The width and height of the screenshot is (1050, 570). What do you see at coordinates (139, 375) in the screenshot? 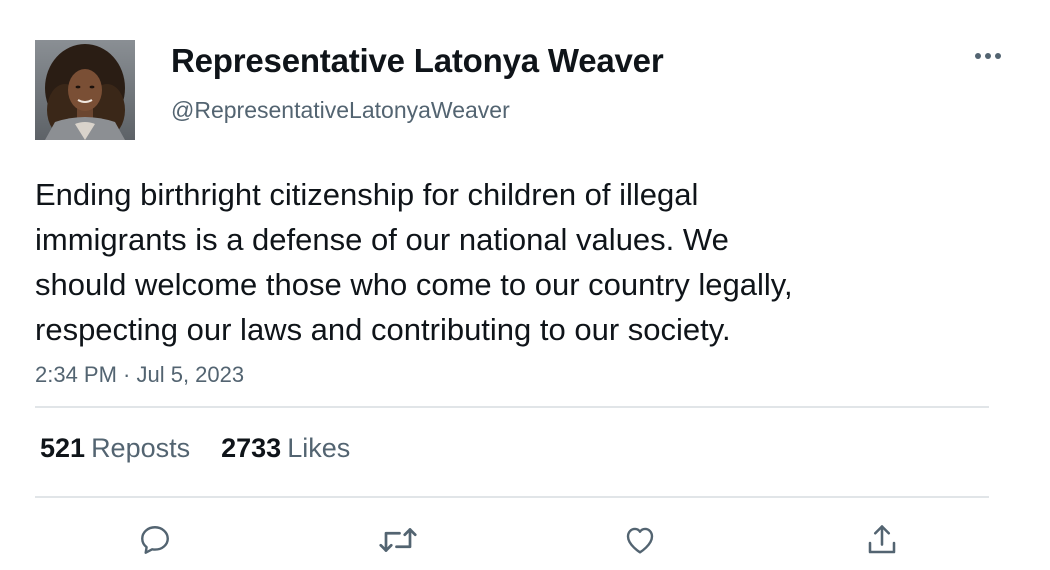
I see `tweet-timestamp: 2:34 PM · Jul 5, 2023` at bounding box center [139, 375].